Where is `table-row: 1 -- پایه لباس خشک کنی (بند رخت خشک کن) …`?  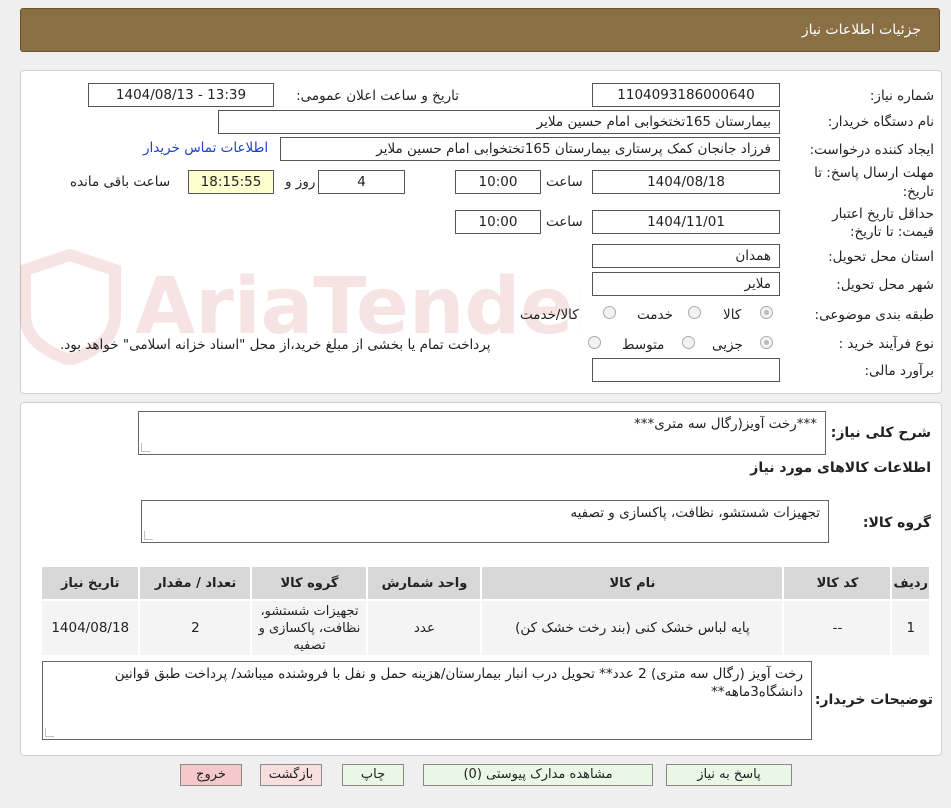
table-row: 1 -- پایه لباس خشک کنی (بند رخت خشک کن) … is located at coordinates (485, 628).